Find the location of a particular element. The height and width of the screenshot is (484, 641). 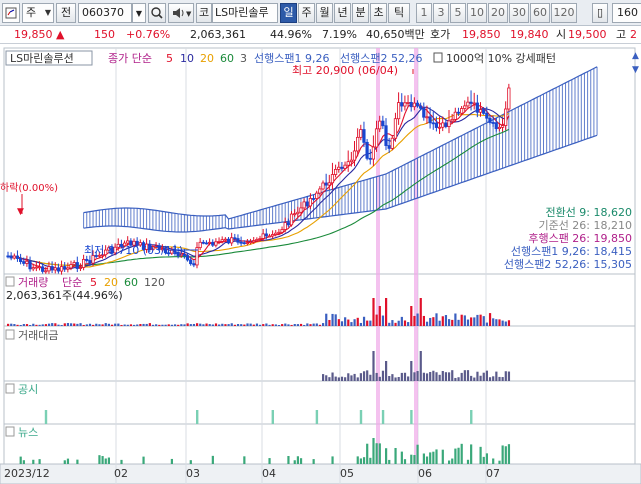

ask-price: 19,850 is located at coordinates (481, 34).